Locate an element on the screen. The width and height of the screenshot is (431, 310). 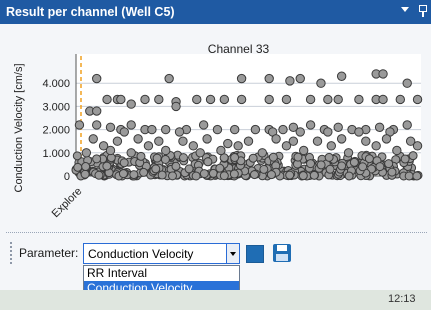
color-swatch-button is located at coordinates (255, 254).